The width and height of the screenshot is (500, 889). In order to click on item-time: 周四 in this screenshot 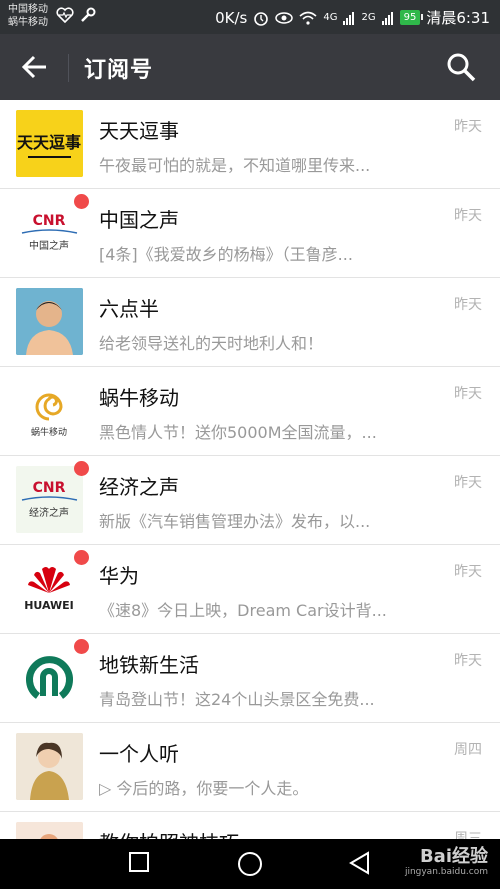, I will do `click(468, 750)`.